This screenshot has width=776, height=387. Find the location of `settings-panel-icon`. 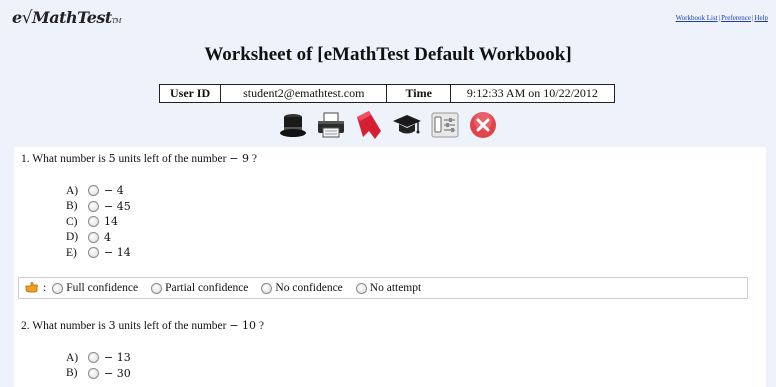

settings-panel-icon is located at coordinates (445, 125).